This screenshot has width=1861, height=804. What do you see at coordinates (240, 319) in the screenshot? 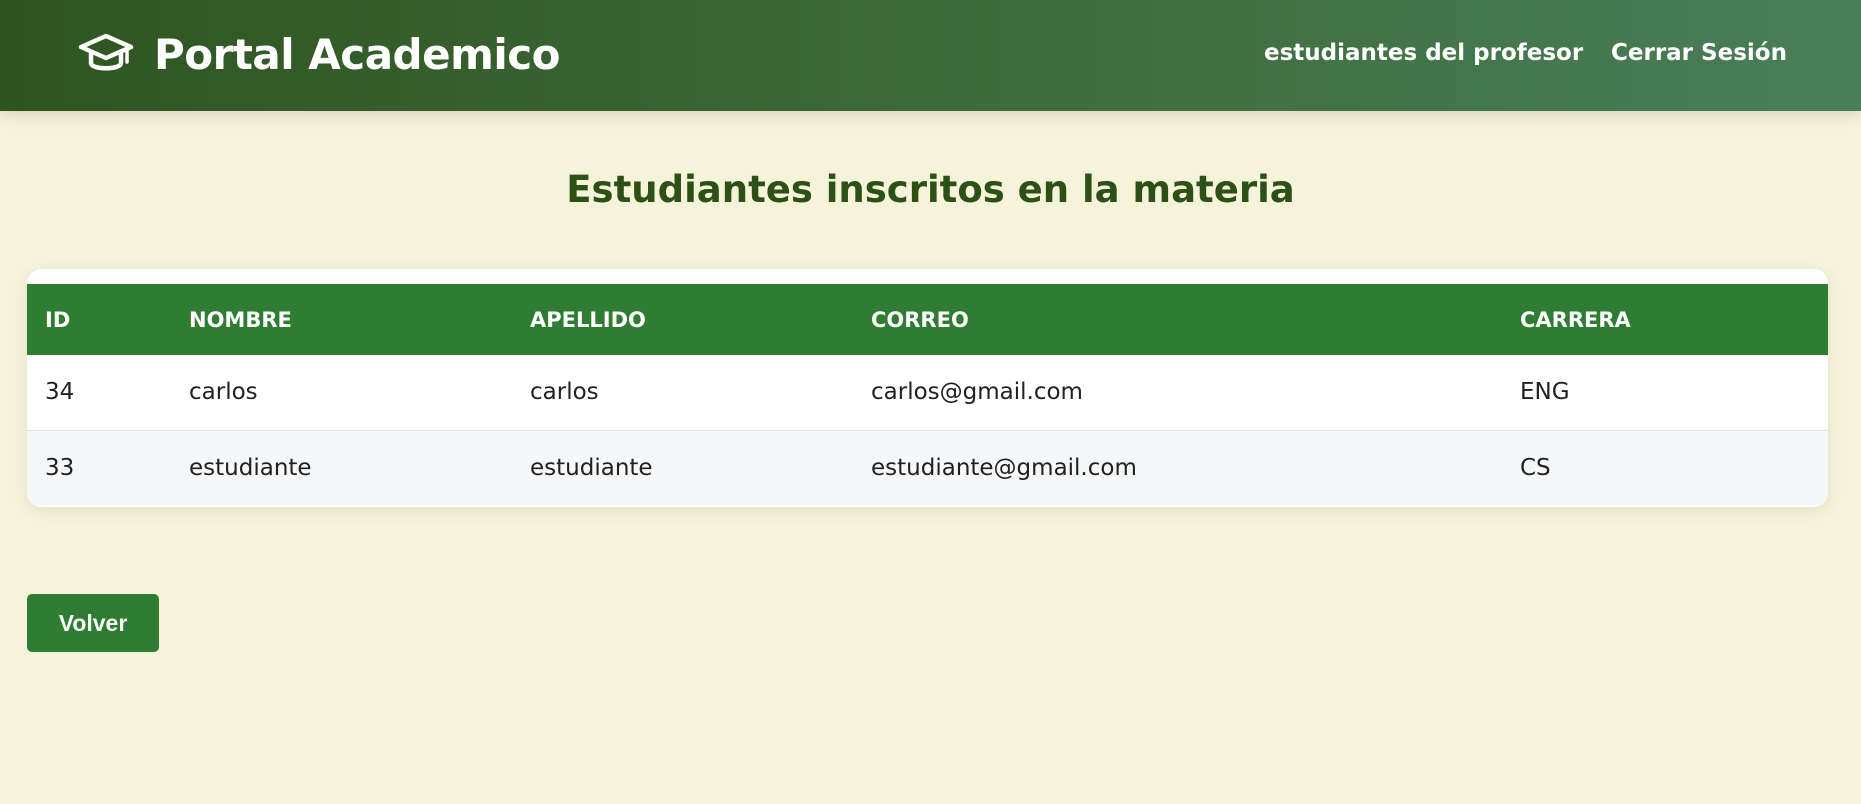
I see `column-header-nombre: NOMBRE` at bounding box center [240, 319].